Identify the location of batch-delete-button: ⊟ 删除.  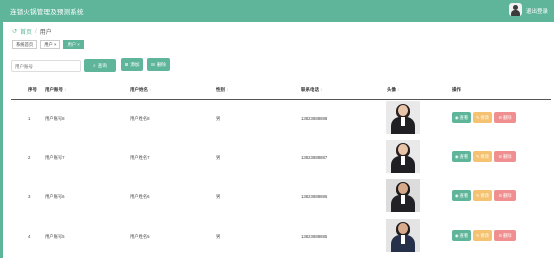
(158, 64).